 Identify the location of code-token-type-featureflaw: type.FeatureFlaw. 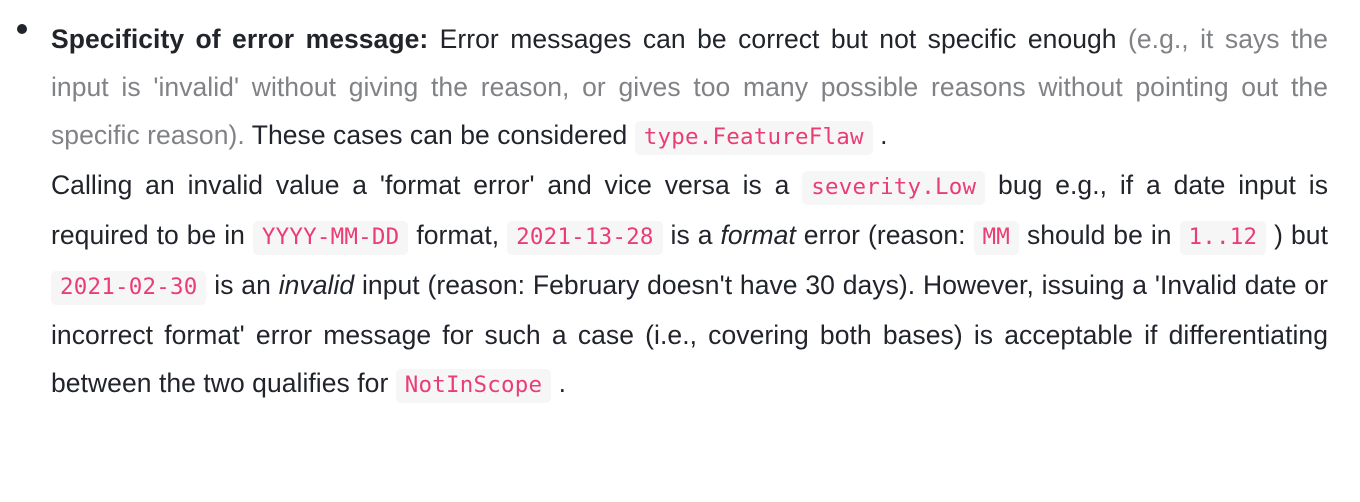
(753, 138).